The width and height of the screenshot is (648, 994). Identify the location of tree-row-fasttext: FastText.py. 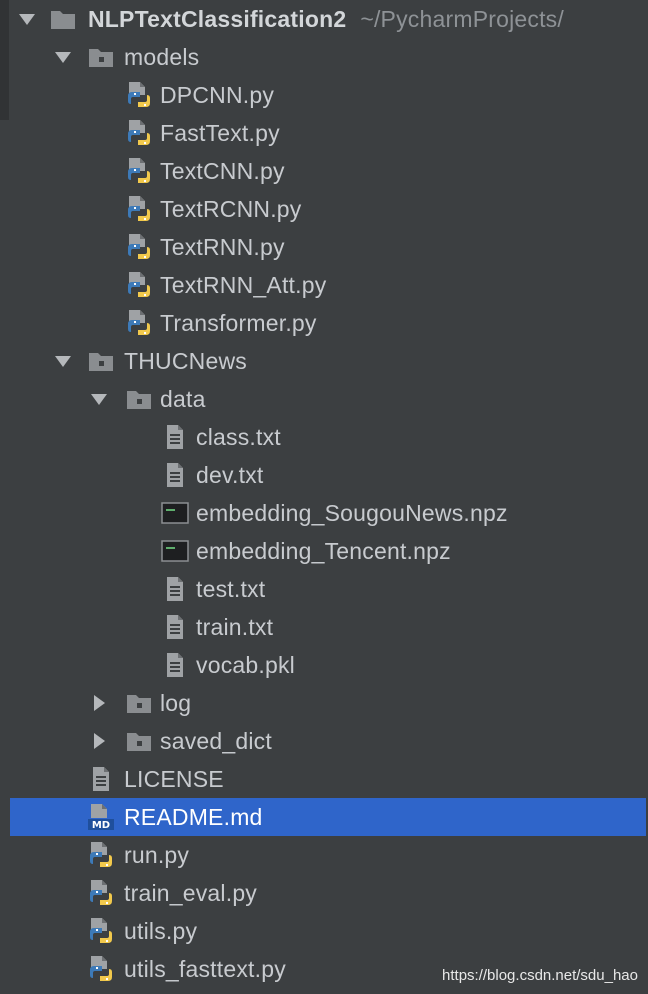
(324, 133).